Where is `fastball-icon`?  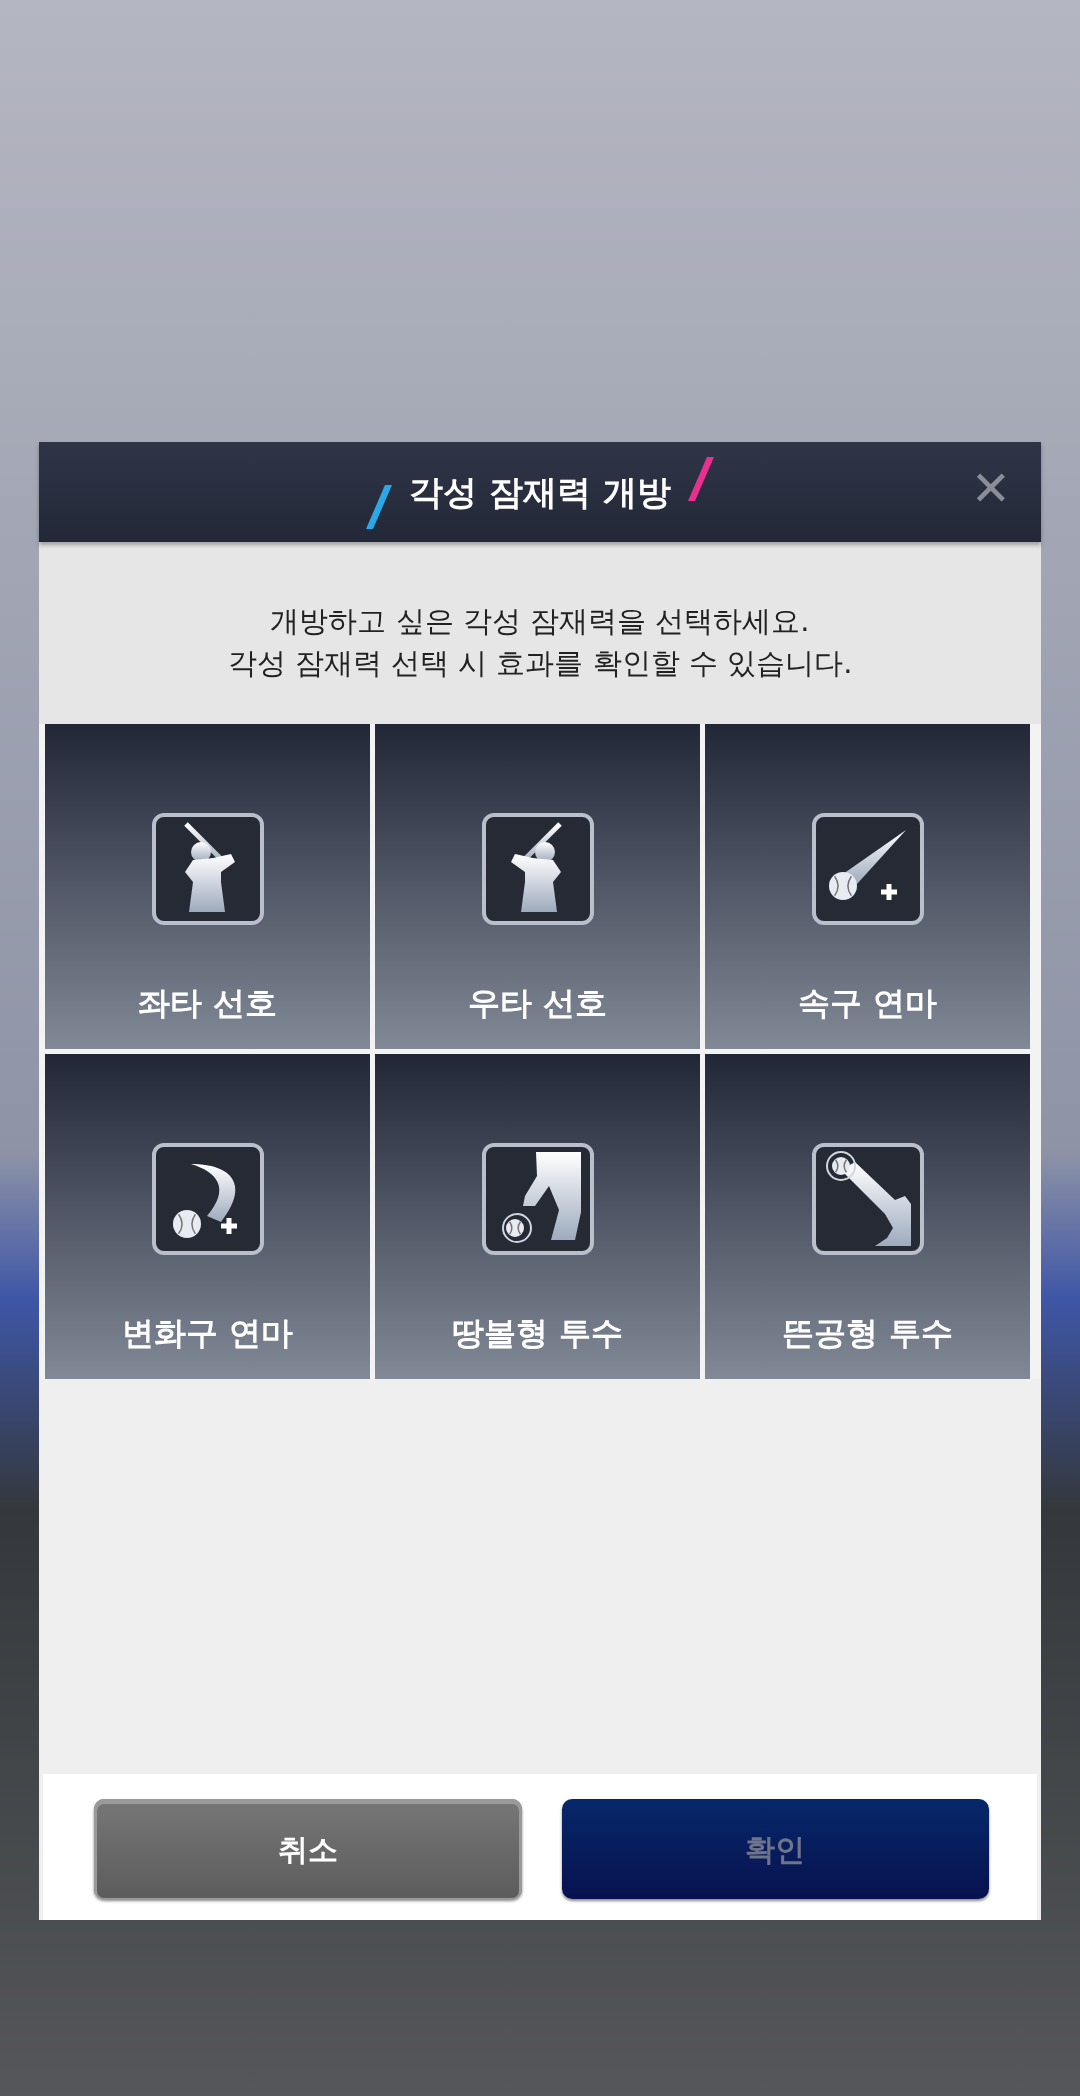
fastball-icon is located at coordinates (867, 869).